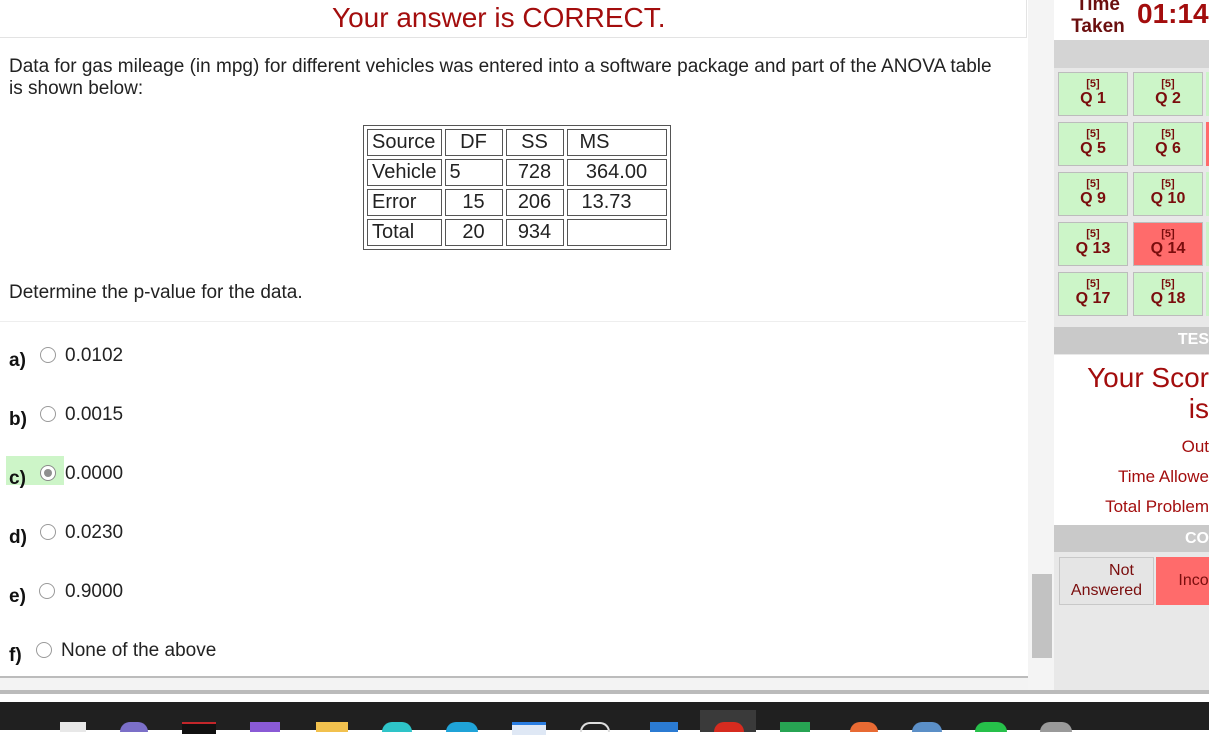  What do you see at coordinates (1168, 94) in the screenshot?
I see `question-button-q2: [5] Q 2` at bounding box center [1168, 94].